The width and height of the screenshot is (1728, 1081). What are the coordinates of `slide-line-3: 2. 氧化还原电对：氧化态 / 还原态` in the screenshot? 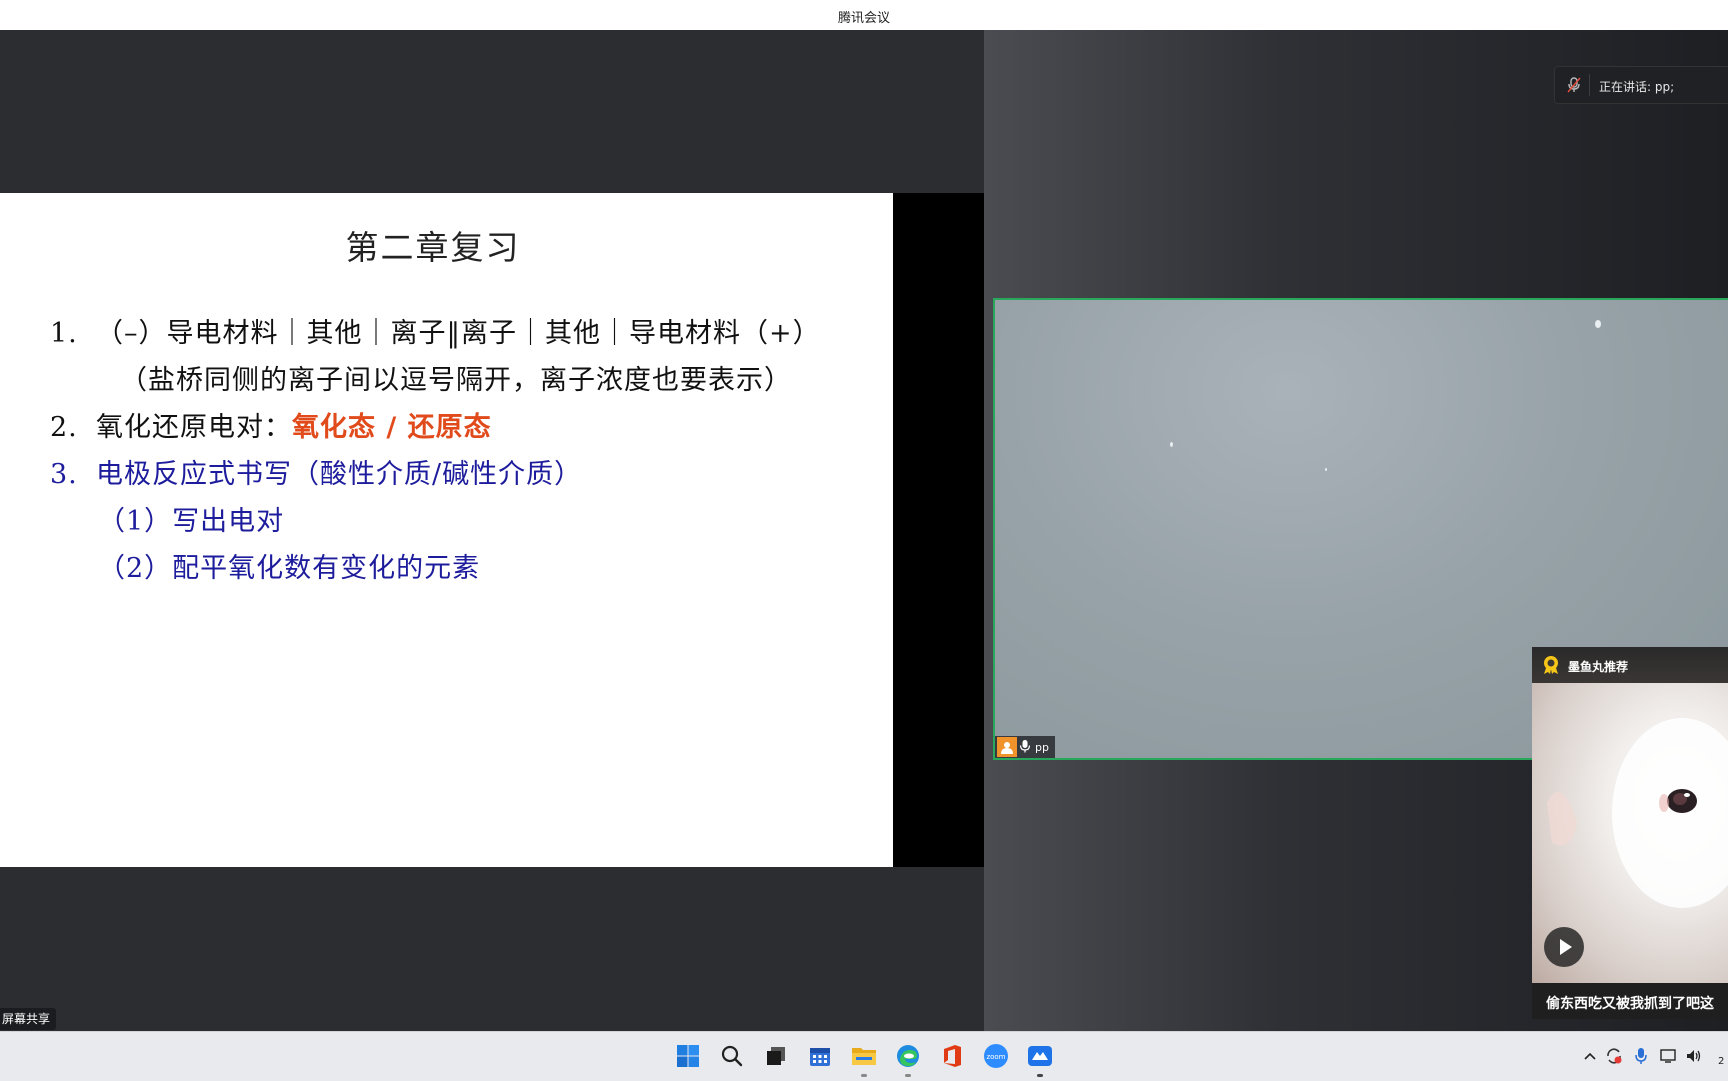 It's located at (271, 424).